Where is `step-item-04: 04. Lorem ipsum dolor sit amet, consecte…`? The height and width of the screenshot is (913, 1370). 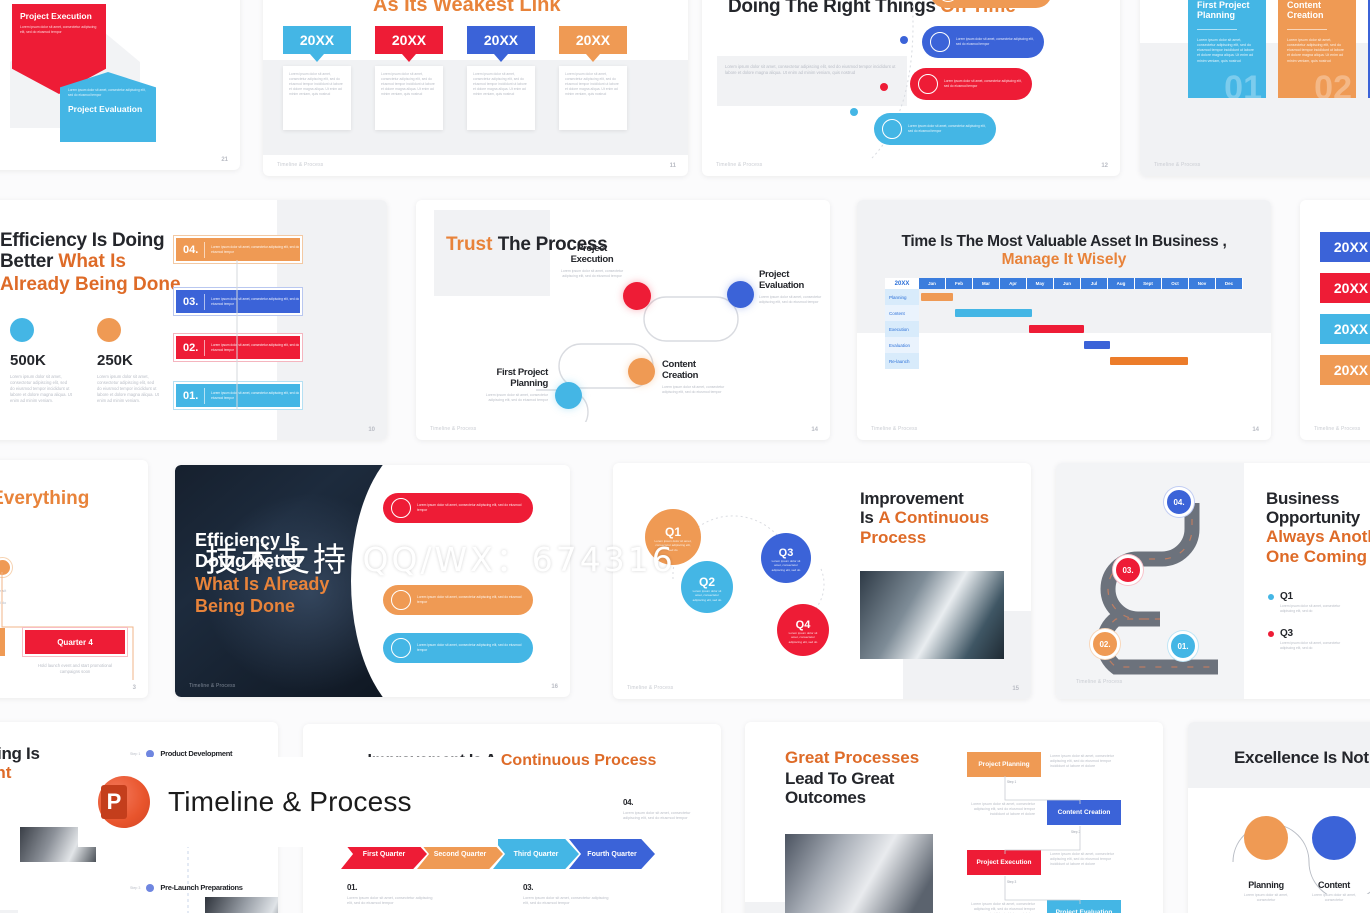 step-item-04: 04. Lorem ipsum dolor sit amet, consecte… is located at coordinates (238, 249).